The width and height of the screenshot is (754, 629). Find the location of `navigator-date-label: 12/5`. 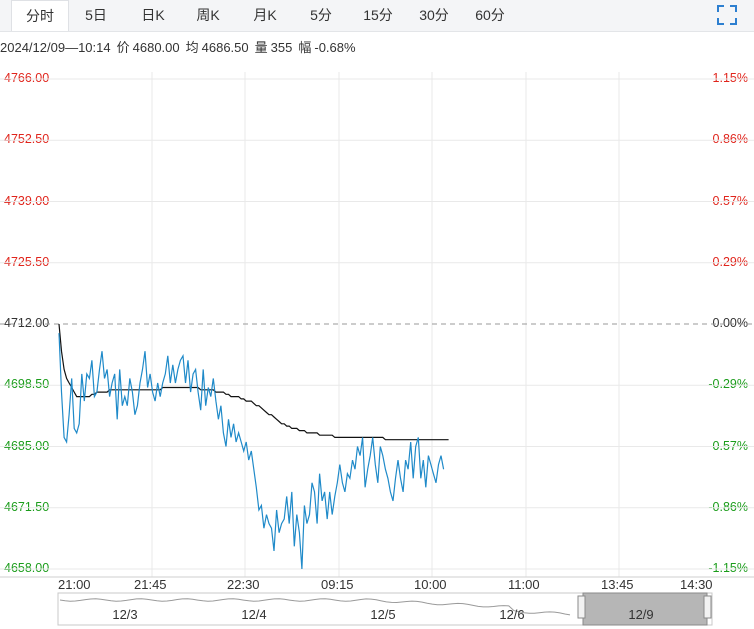

navigator-date-label: 12/5 is located at coordinates (382, 614).